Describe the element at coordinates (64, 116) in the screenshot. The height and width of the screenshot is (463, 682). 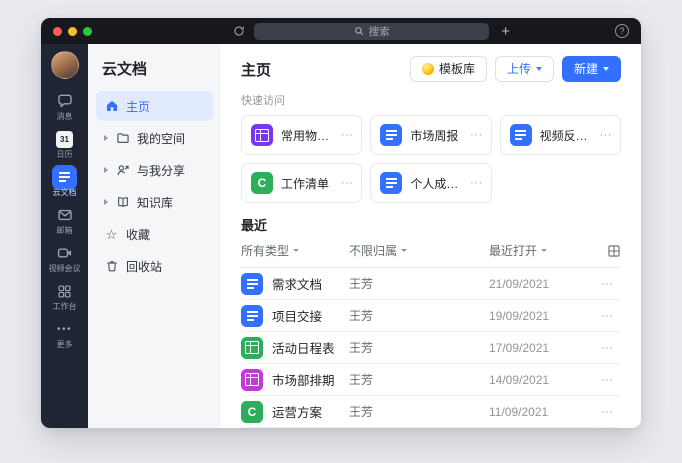
I see `rail-item-label: 消息` at that location.